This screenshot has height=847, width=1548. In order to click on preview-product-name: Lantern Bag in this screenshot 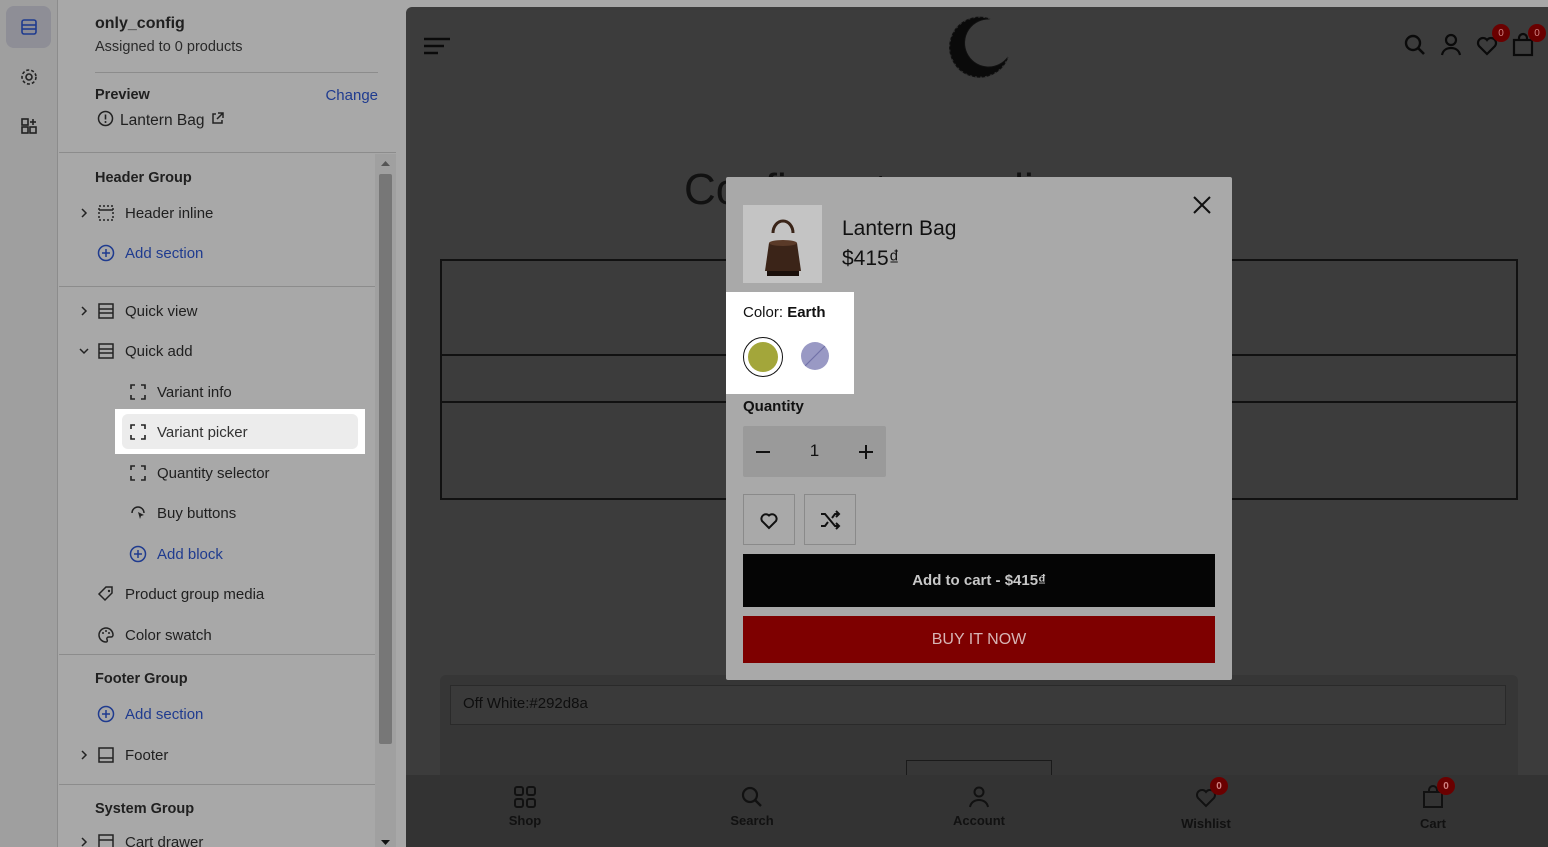, I will do `click(162, 120)`.